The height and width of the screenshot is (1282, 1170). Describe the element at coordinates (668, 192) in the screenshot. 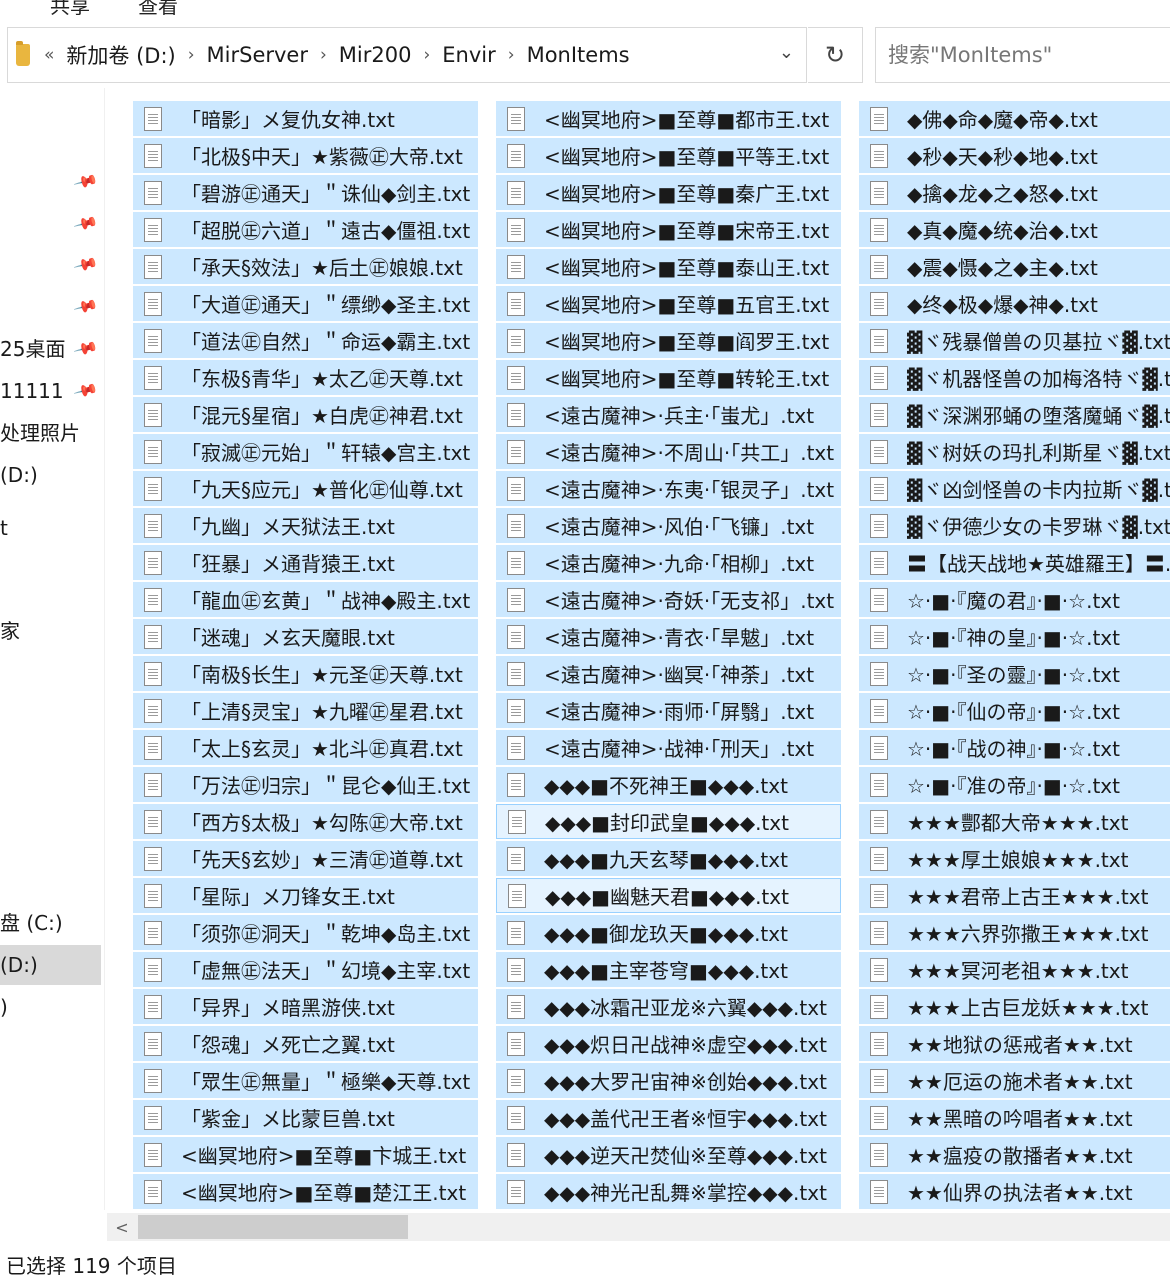

I see `file-item: <幽冥地府>■至尊■秦广王.txt` at that location.